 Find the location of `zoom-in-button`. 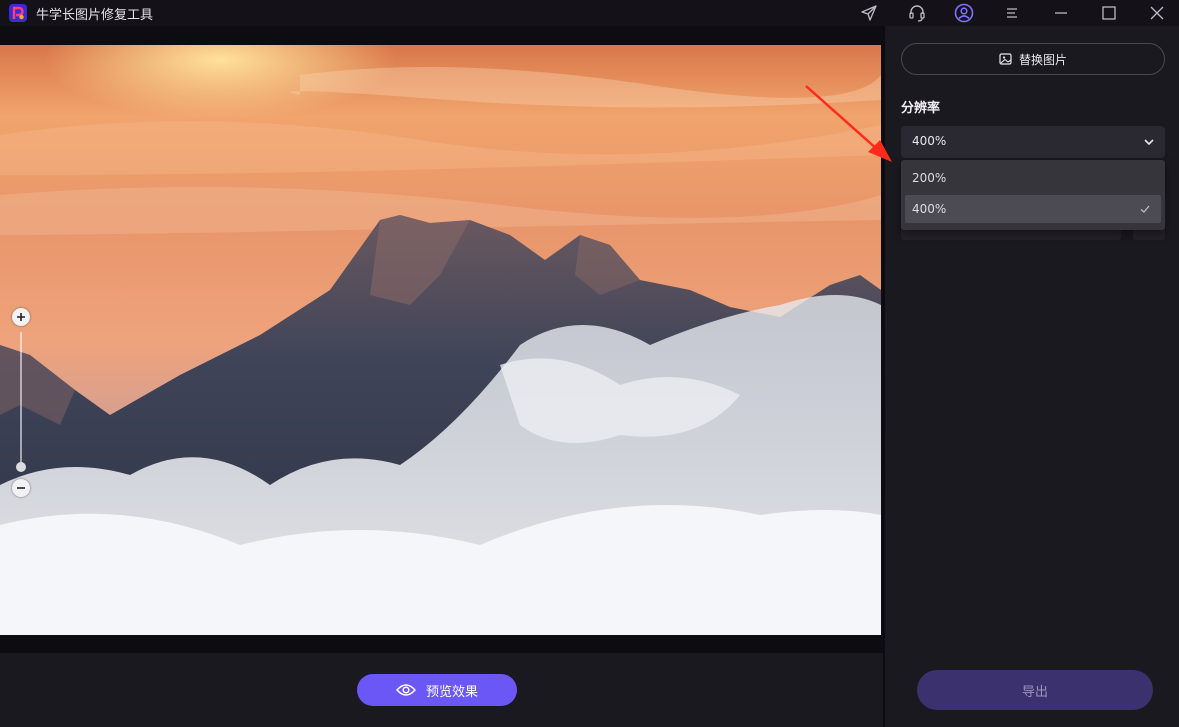

zoom-in-button is located at coordinates (21, 317).